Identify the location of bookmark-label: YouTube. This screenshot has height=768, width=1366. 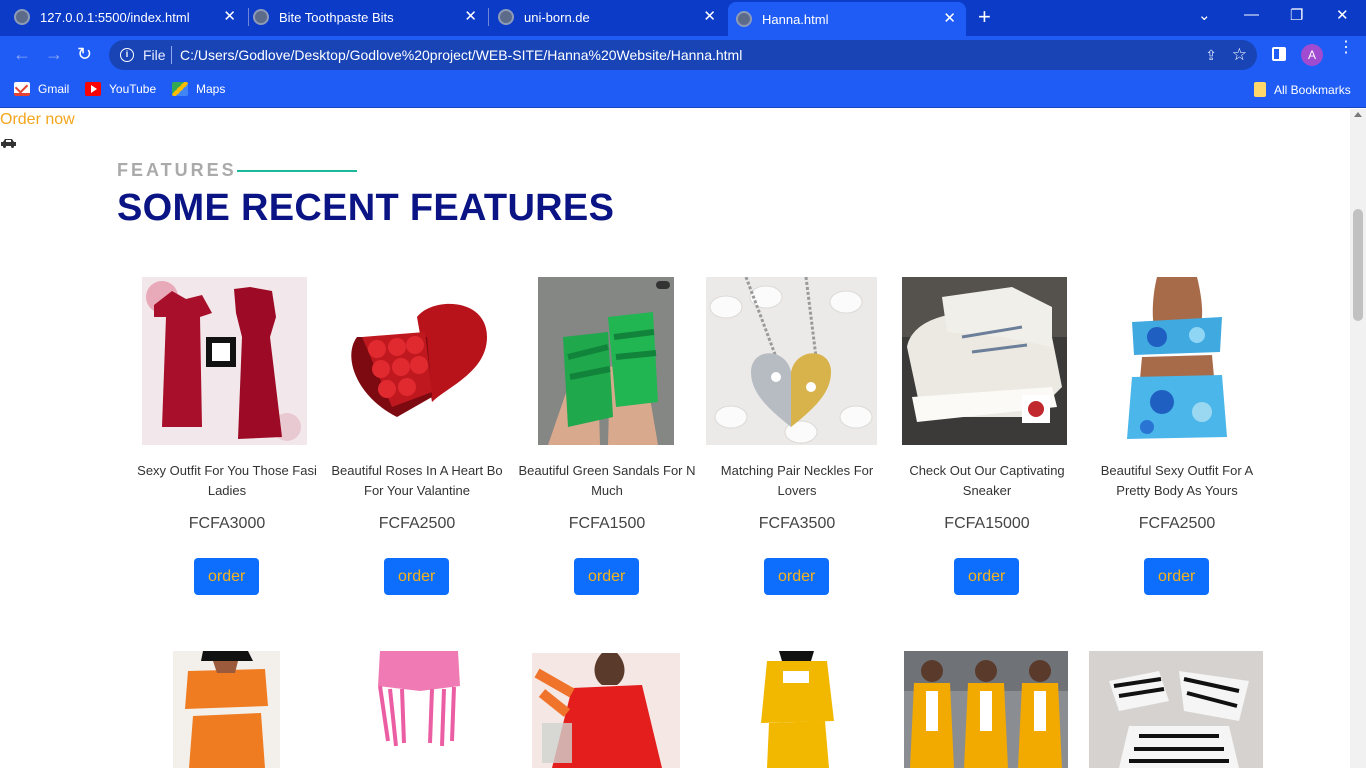
(133, 89).